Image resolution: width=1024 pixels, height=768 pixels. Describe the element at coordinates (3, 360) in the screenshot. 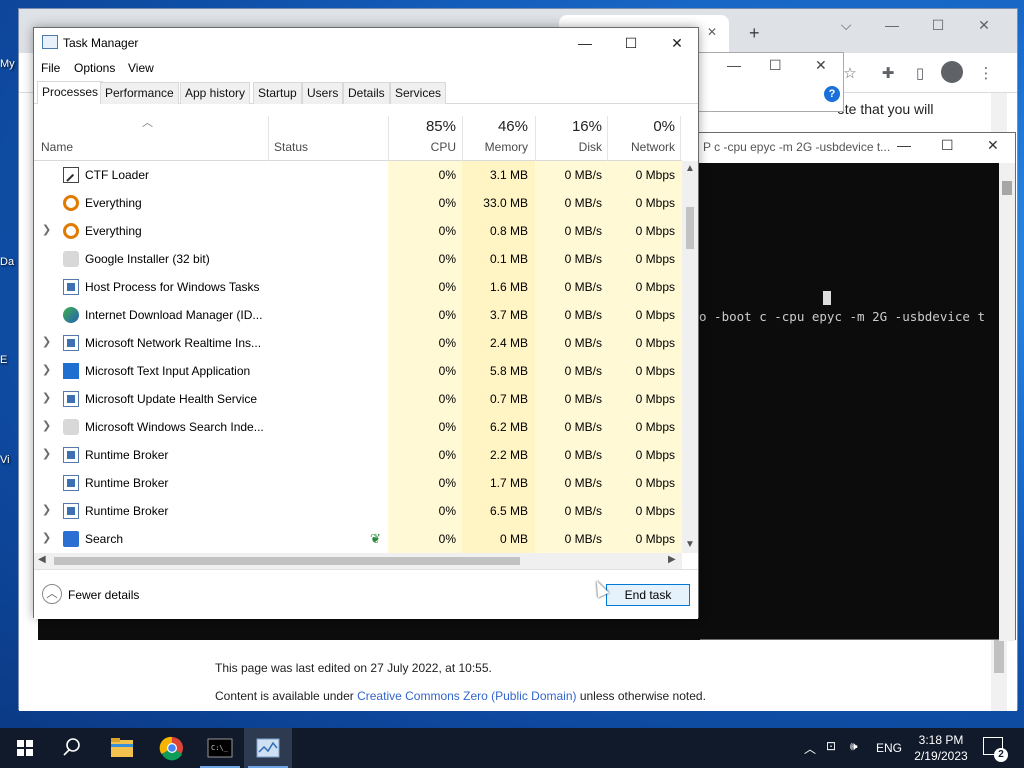

I see `desktop-icon-label: E` at that location.